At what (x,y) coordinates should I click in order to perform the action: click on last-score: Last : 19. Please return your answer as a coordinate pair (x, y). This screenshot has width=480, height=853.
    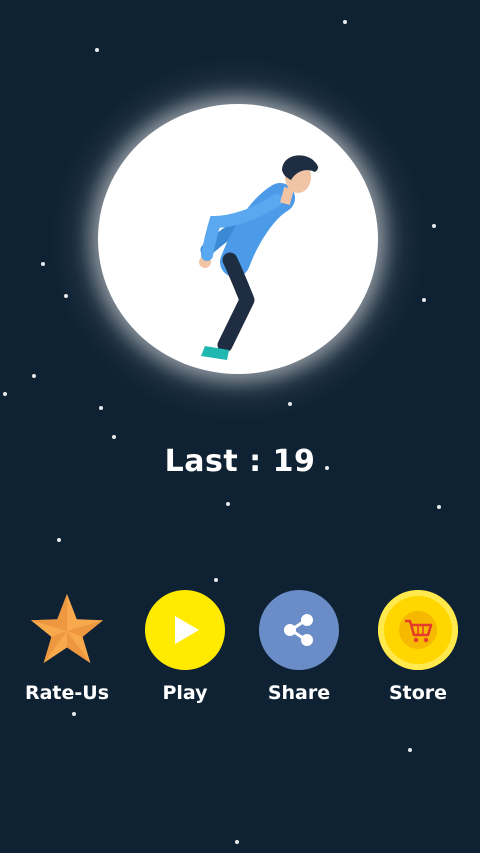
    Looking at the image, I should click on (240, 461).